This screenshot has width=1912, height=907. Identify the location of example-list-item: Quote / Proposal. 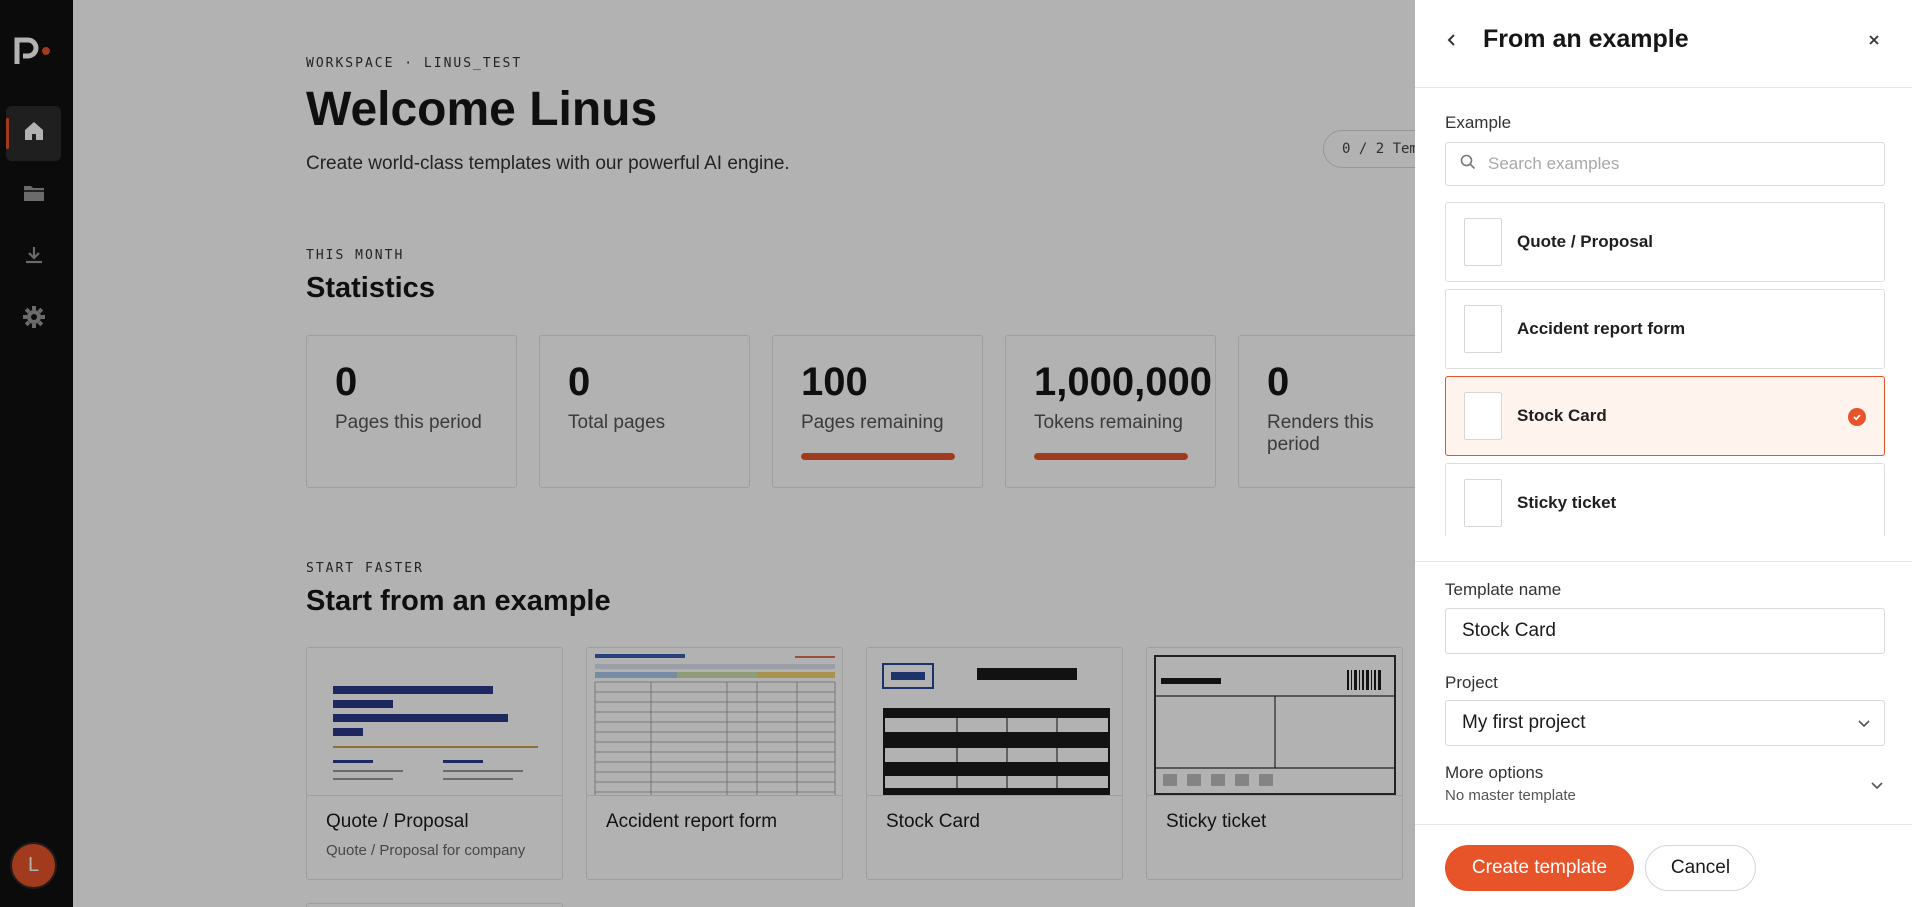
(1665, 242).